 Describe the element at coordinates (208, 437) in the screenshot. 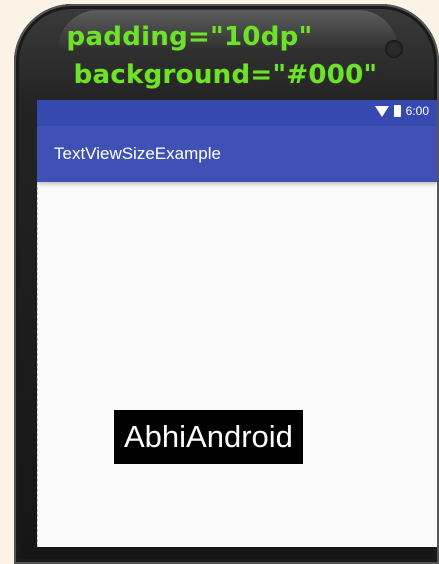

I see `textview-abhiandroid: AbhiAndroid` at that location.